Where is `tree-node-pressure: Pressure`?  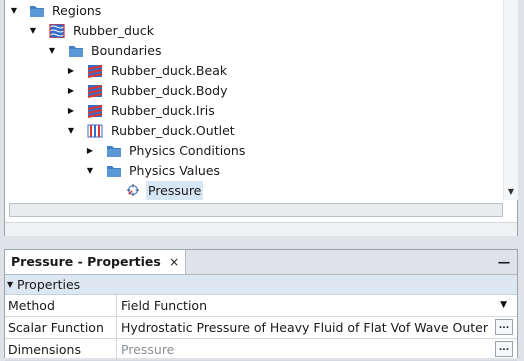 tree-node-pressure: Pressure is located at coordinates (135, 190).